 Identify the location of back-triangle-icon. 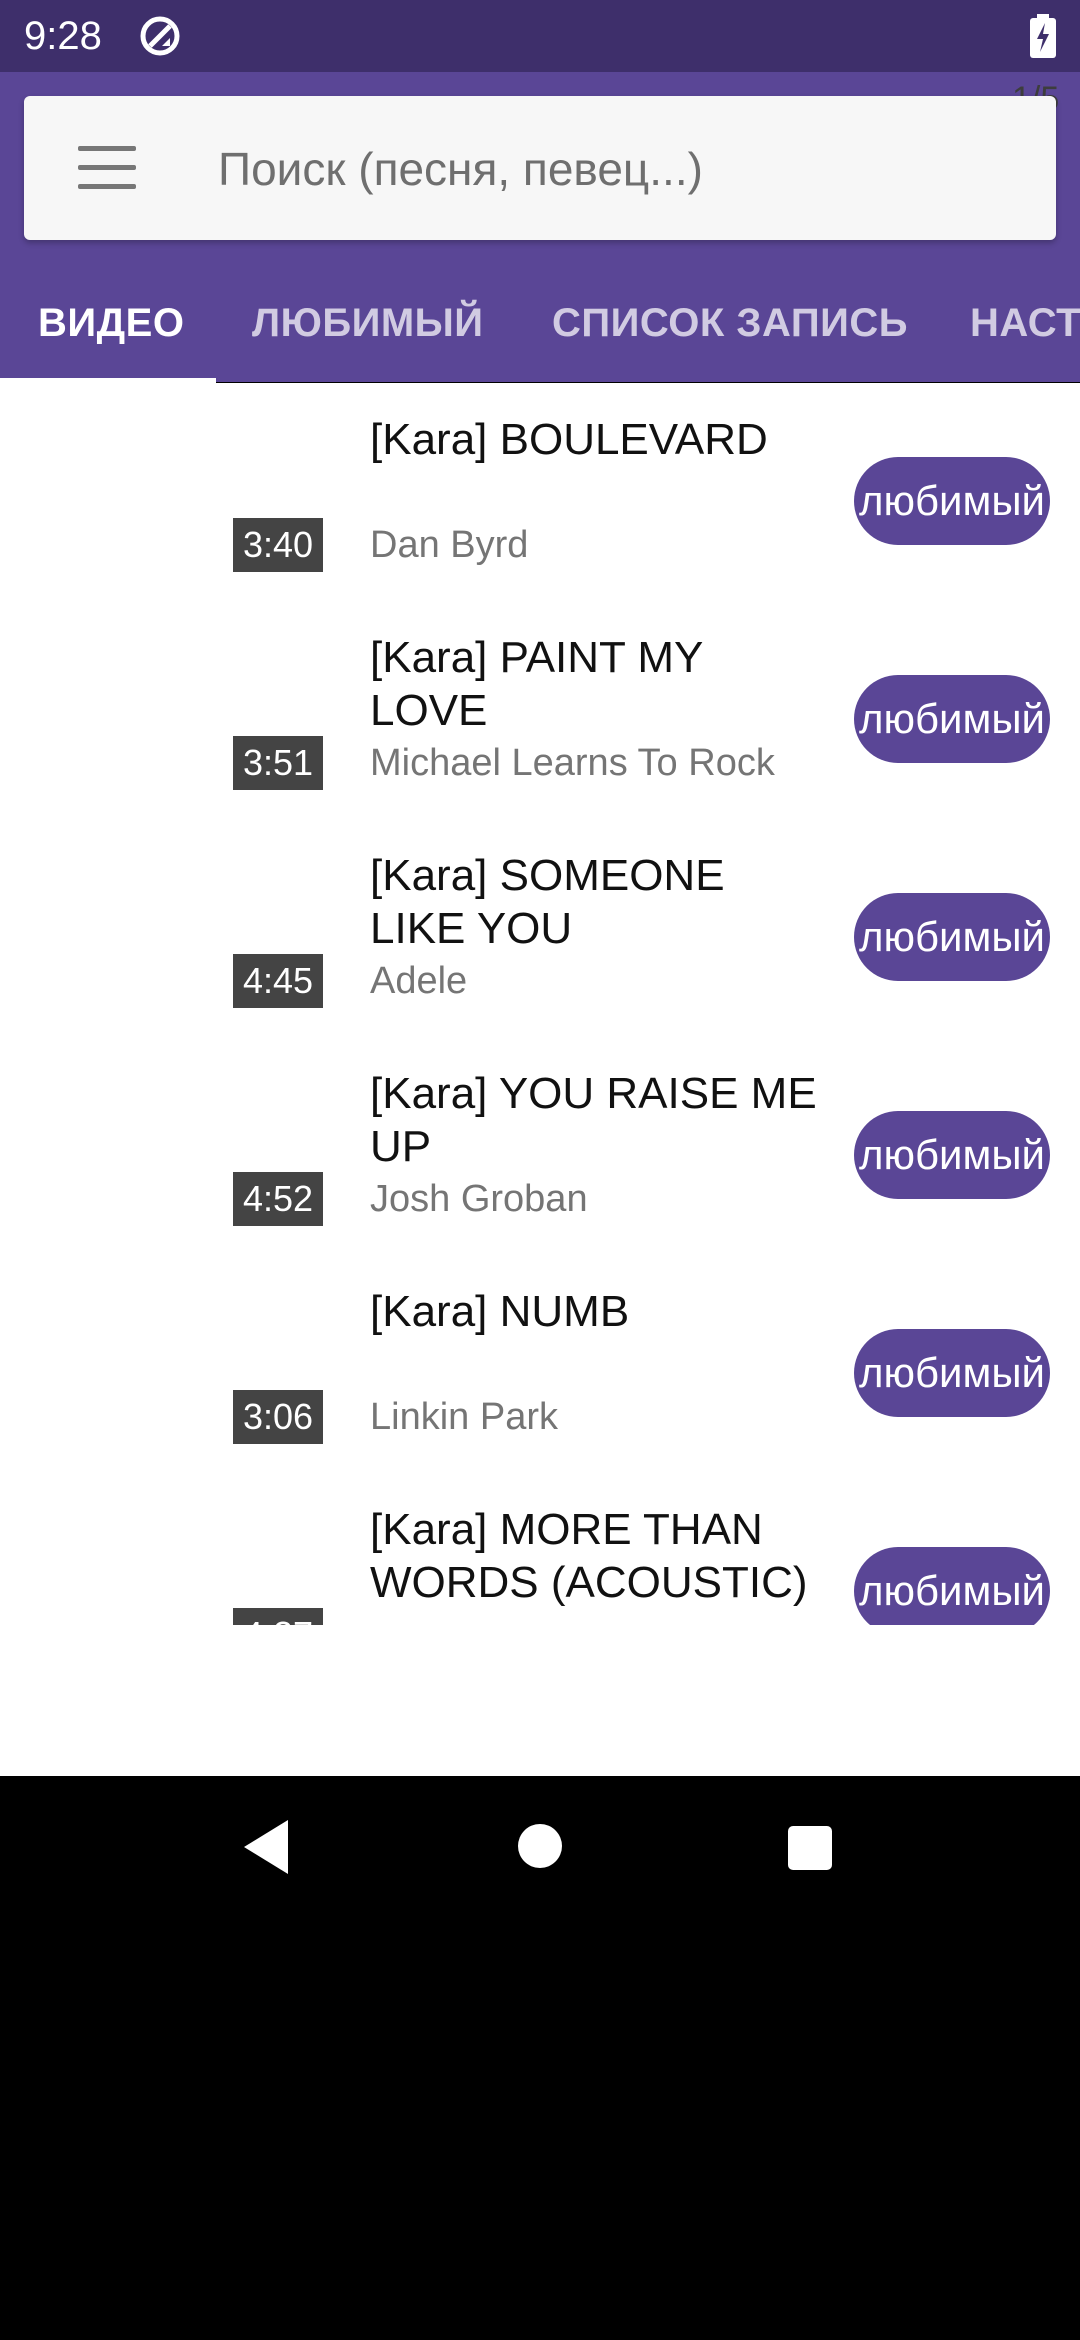
(267, 1847).